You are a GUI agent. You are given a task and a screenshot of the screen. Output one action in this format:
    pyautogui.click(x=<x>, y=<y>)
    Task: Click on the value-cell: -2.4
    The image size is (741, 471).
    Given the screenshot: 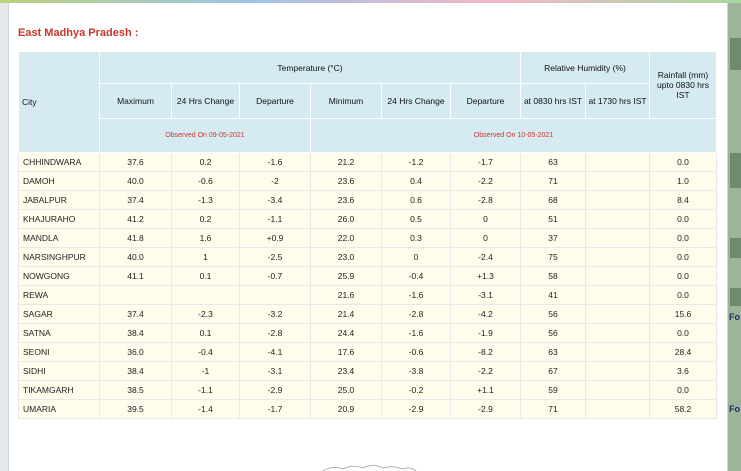 What is the action you would take?
    pyautogui.click(x=485, y=257)
    